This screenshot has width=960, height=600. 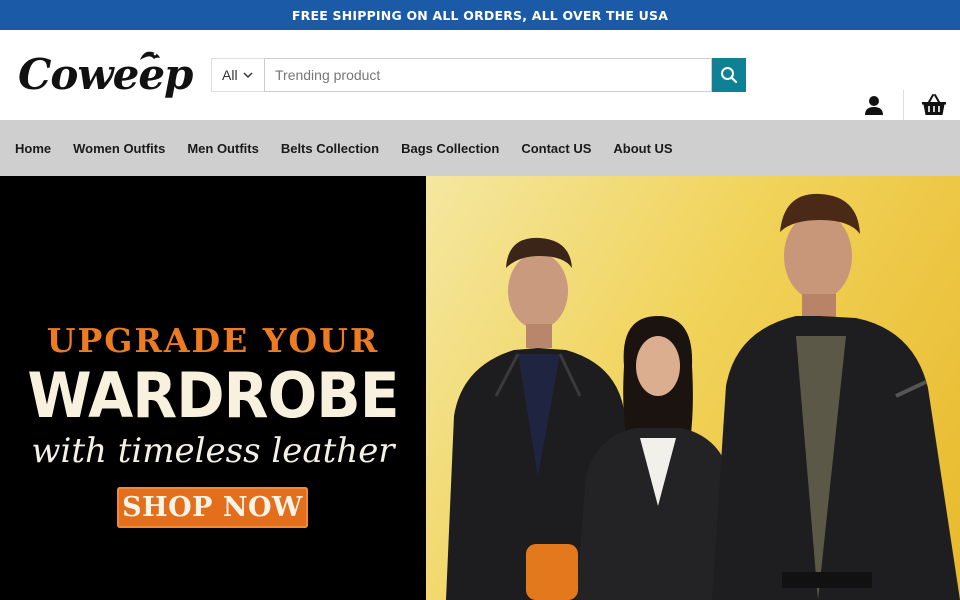 What do you see at coordinates (213, 451) in the screenshot?
I see `hero-tagline: with timeless leather` at bounding box center [213, 451].